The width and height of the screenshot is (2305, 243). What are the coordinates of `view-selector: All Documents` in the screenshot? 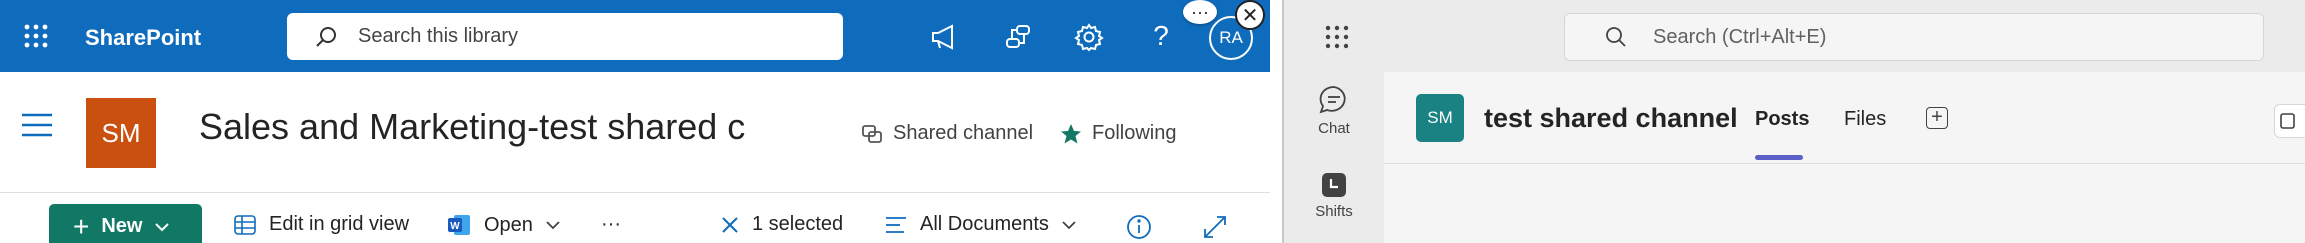 It's located at (980, 224).